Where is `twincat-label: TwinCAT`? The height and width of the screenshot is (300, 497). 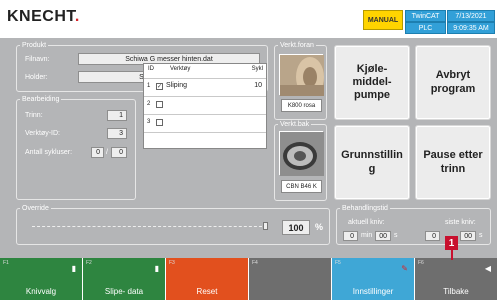
twincat-label: TwinCAT is located at coordinates (425, 16).